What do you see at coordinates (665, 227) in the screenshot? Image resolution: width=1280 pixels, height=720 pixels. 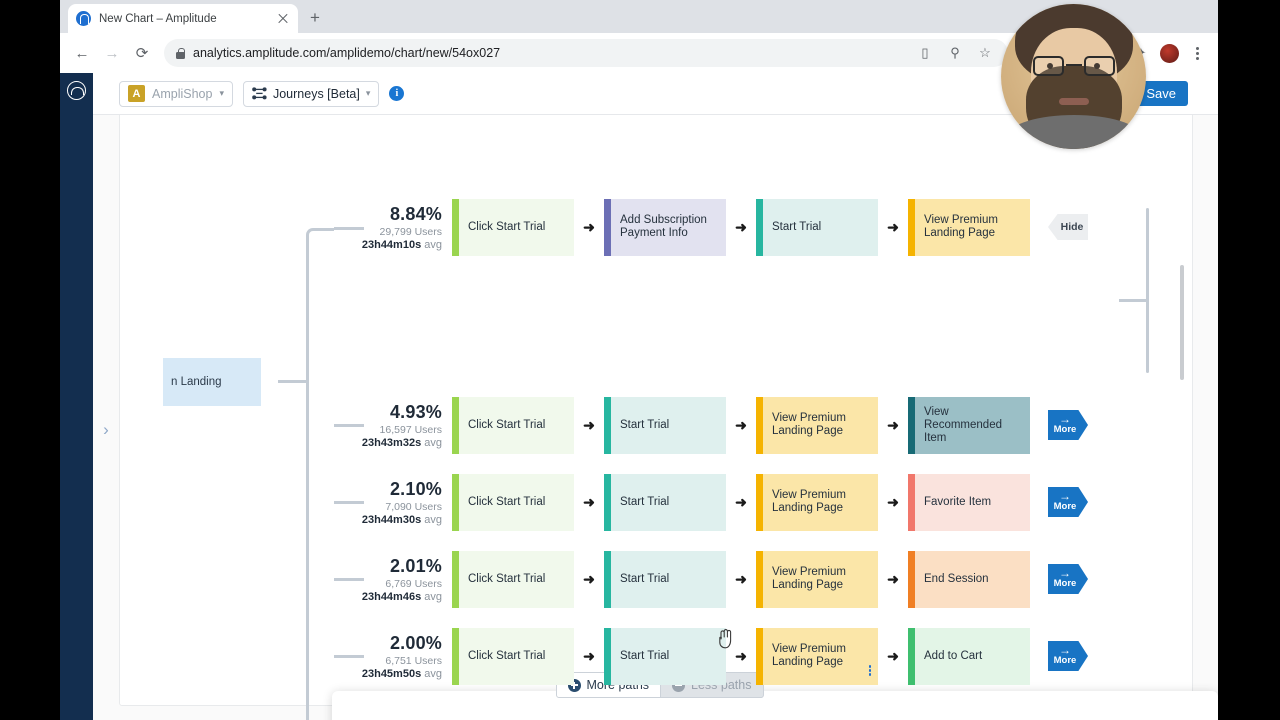 I see `journey-step: Add Subscription Payment Info` at bounding box center [665, 227].